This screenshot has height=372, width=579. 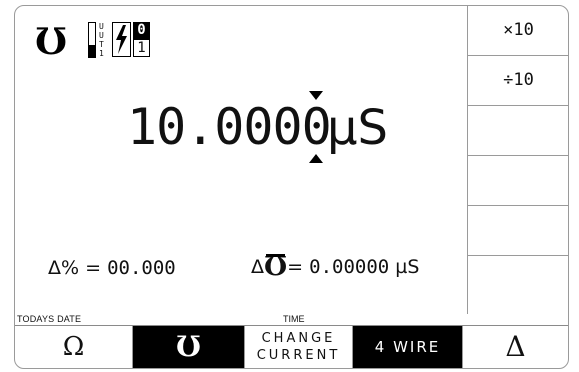 I want to click on todays-date-label: TODAYS DATE, so click(x=49, y=319).